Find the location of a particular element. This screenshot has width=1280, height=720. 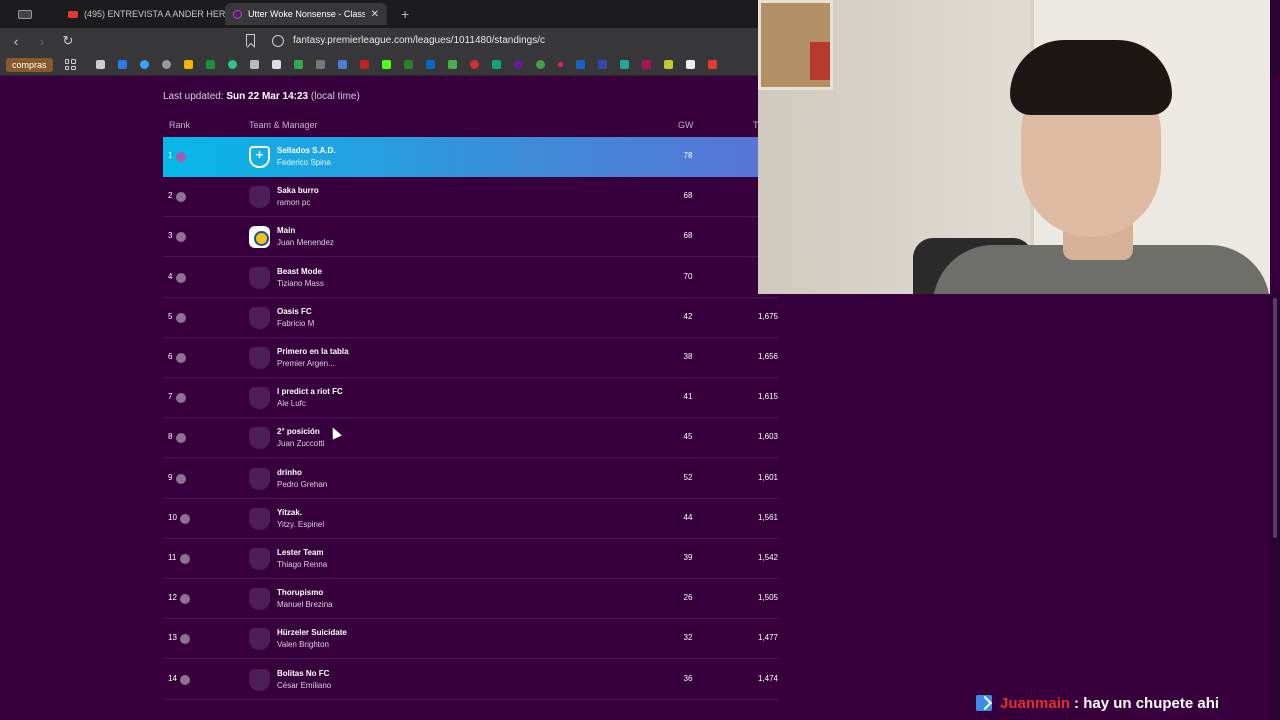

team-name-link: Hürzeler Suicidate is located at coordinates (312, 632).